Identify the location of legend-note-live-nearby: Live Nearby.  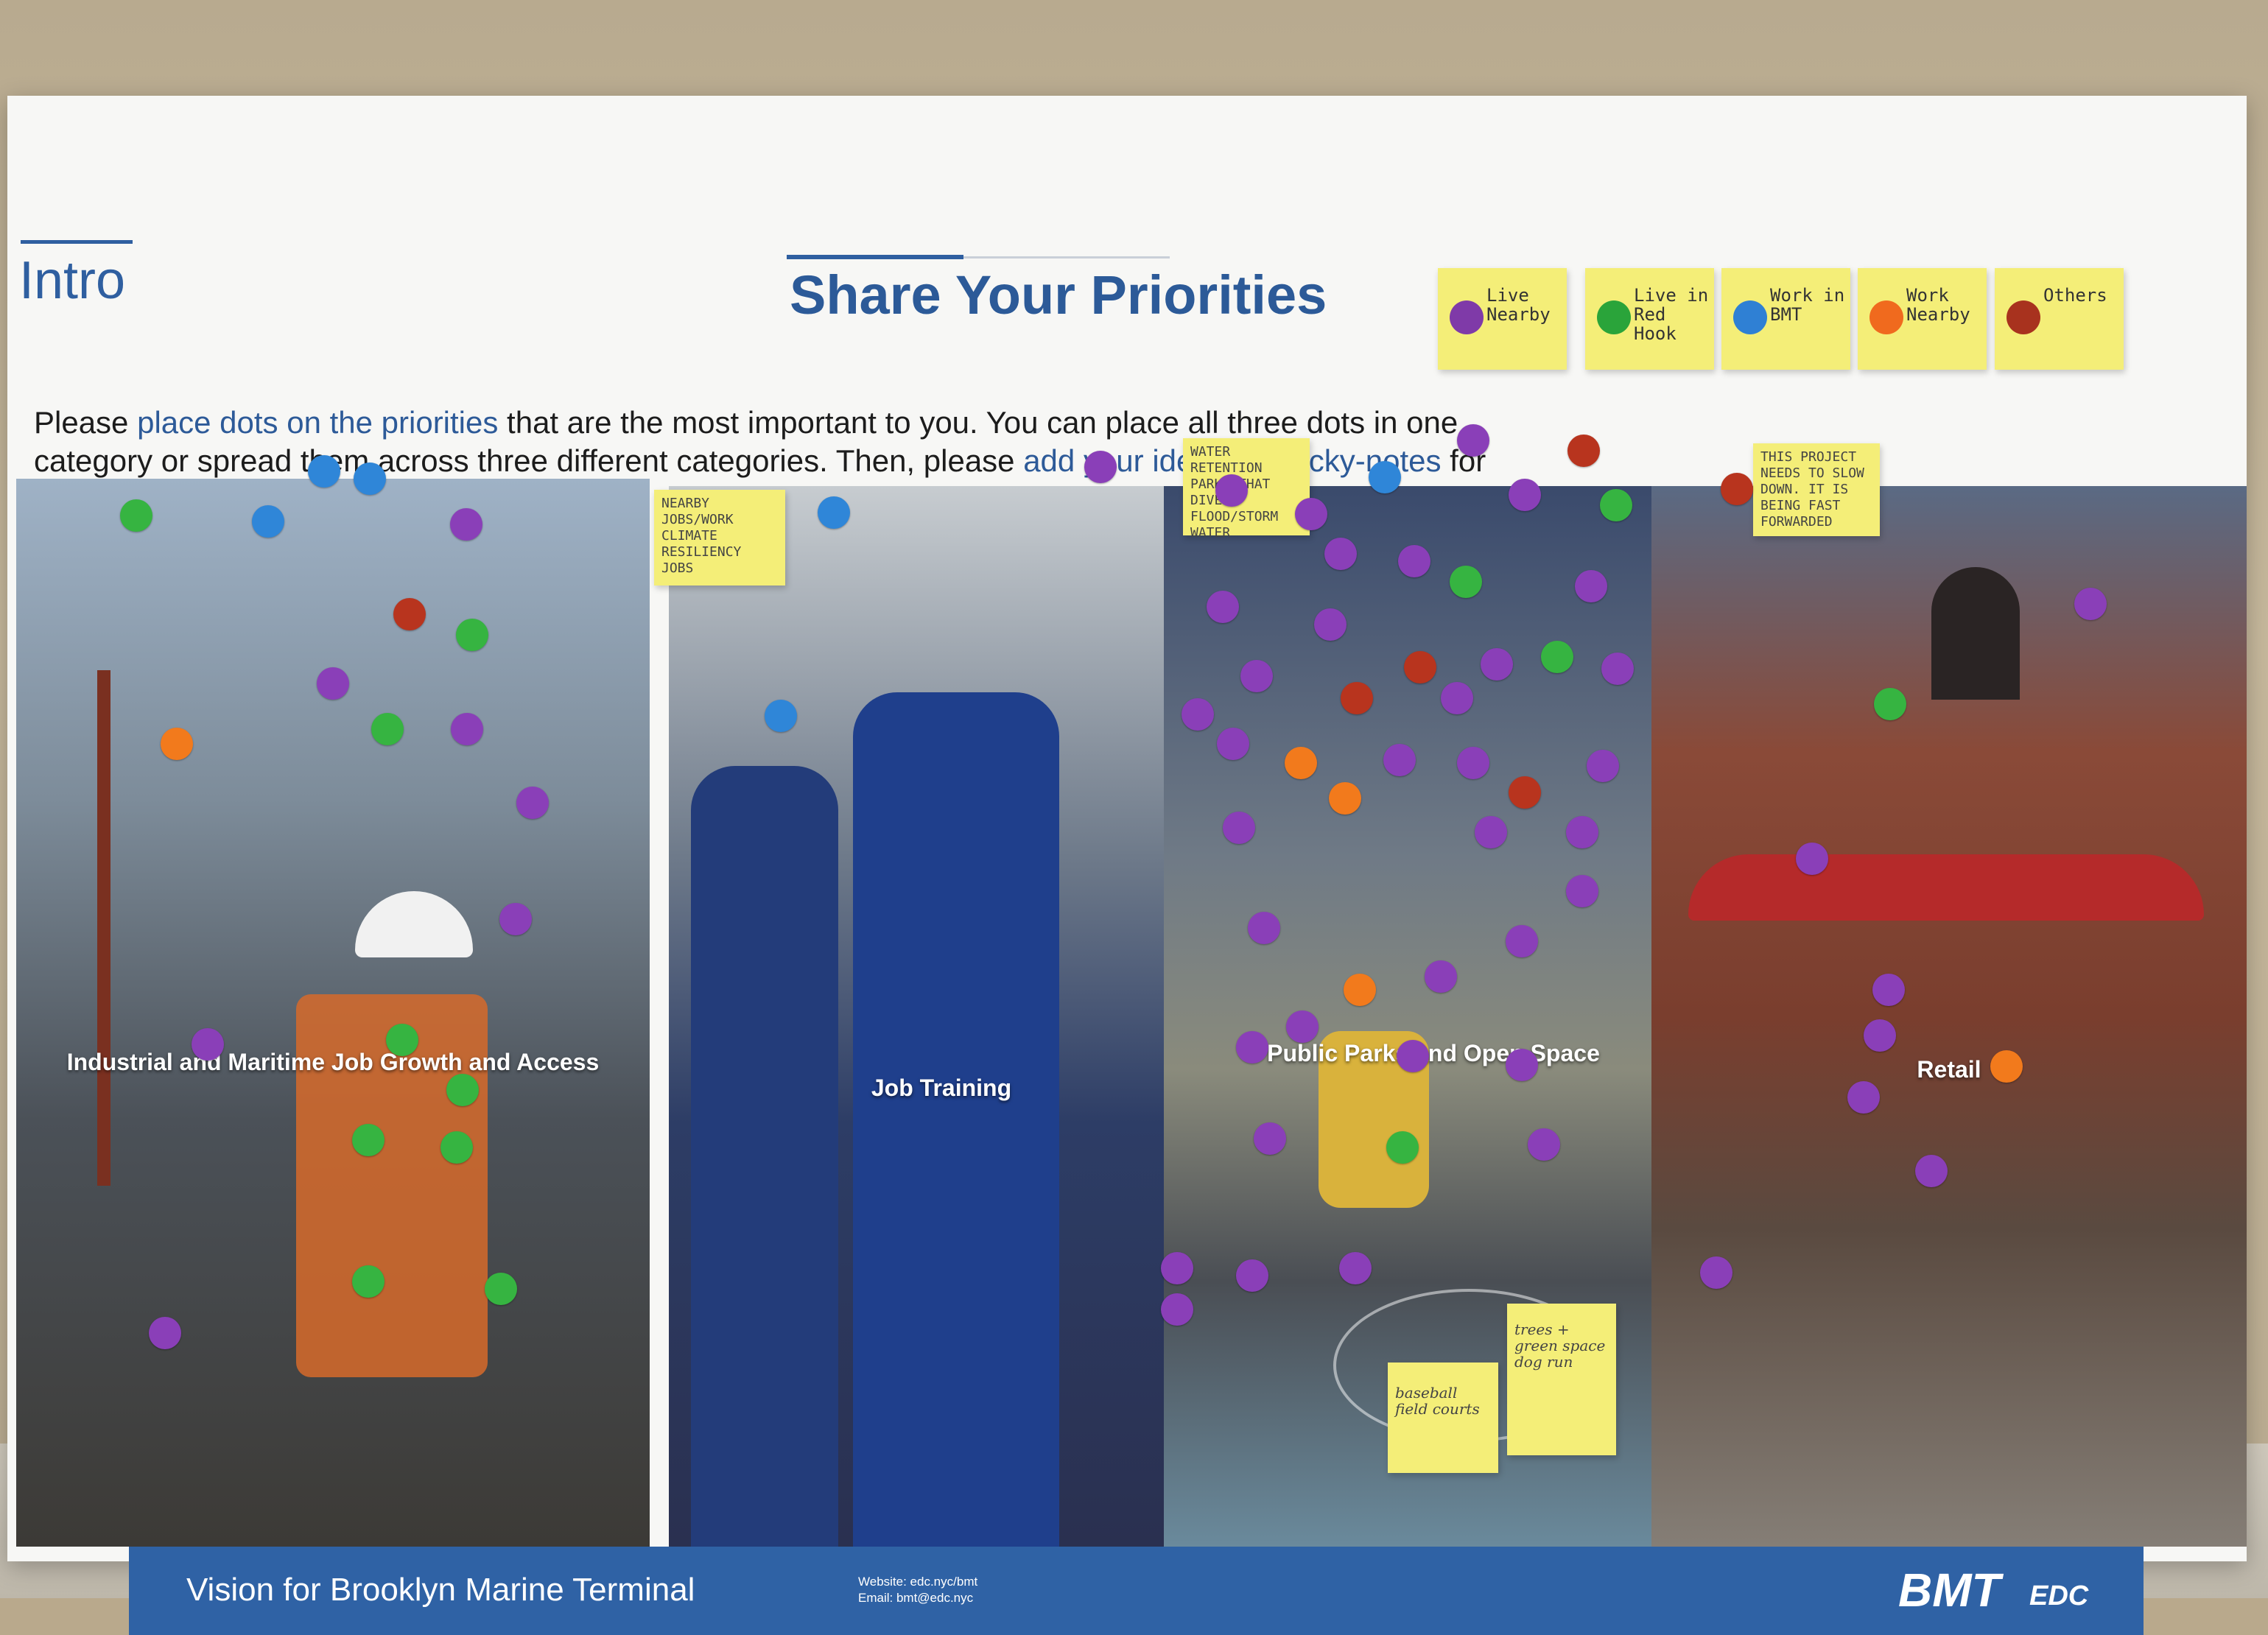
(1502, 319).